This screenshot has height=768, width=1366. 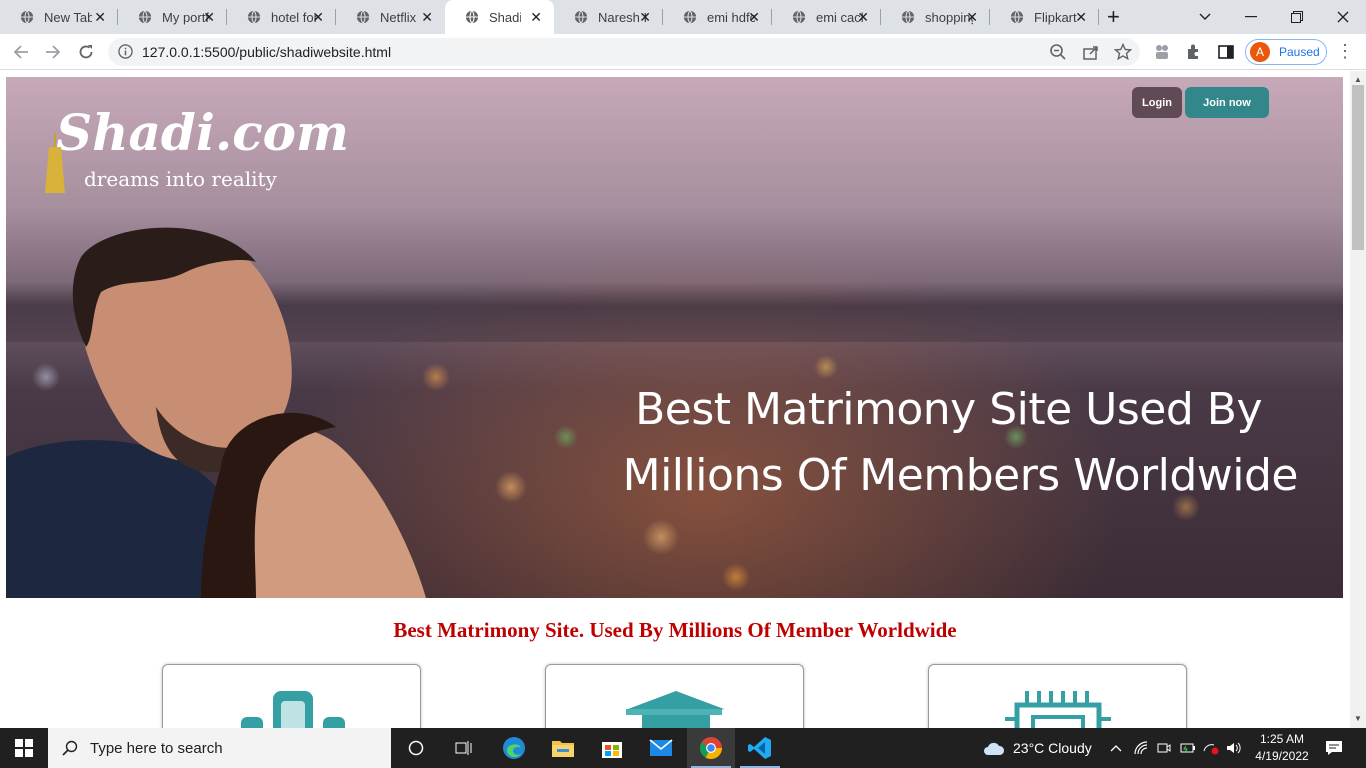 I want to click on feature-card-people, so click(x=291, y=696).